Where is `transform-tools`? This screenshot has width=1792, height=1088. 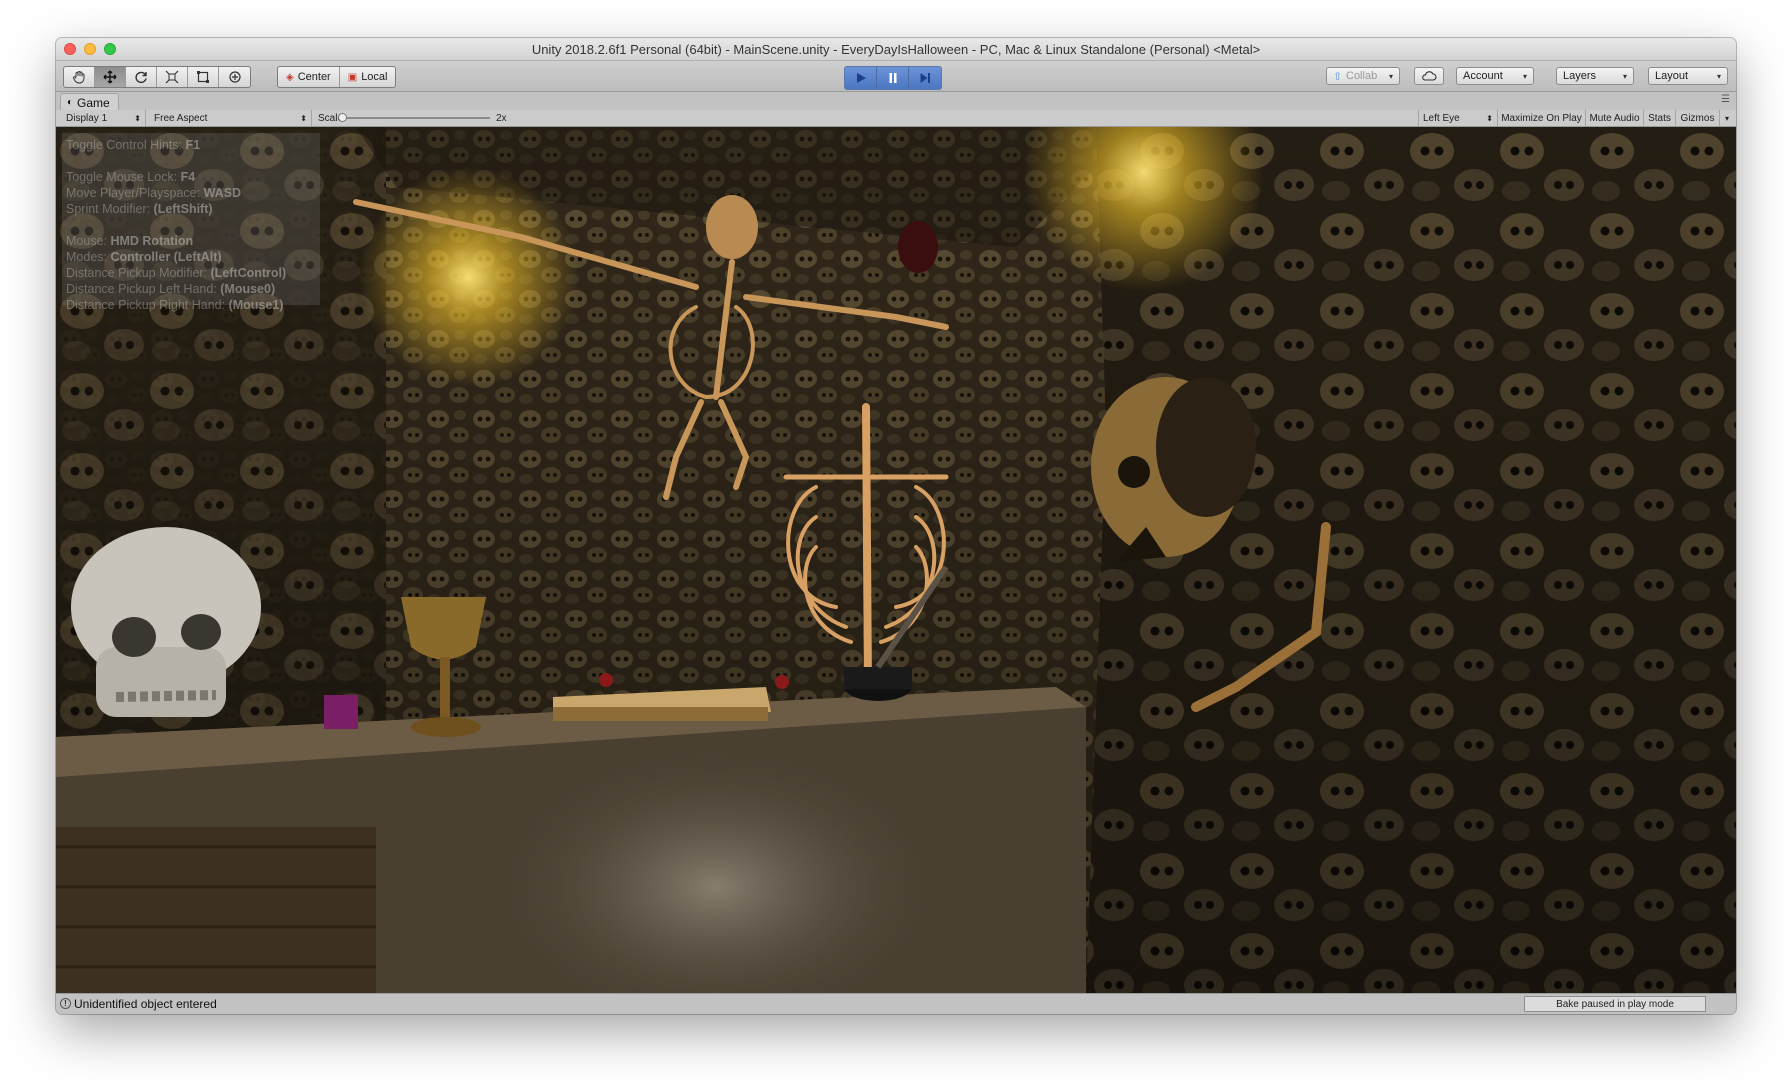
transform-tools is located at coordinates (157, 77).